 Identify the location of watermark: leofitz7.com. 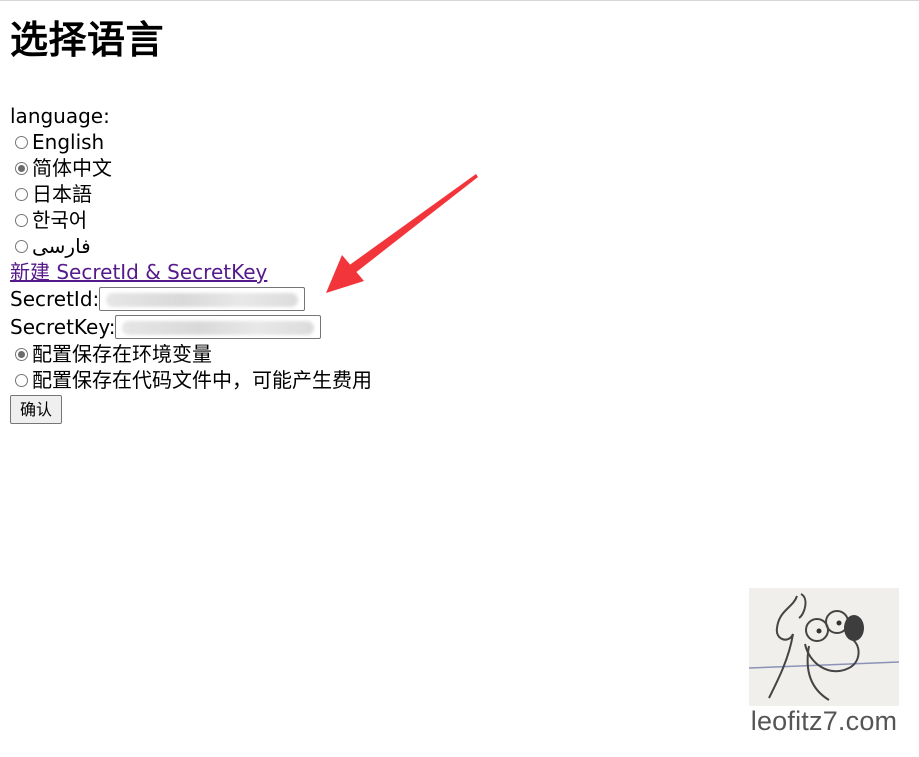
(824, 662).